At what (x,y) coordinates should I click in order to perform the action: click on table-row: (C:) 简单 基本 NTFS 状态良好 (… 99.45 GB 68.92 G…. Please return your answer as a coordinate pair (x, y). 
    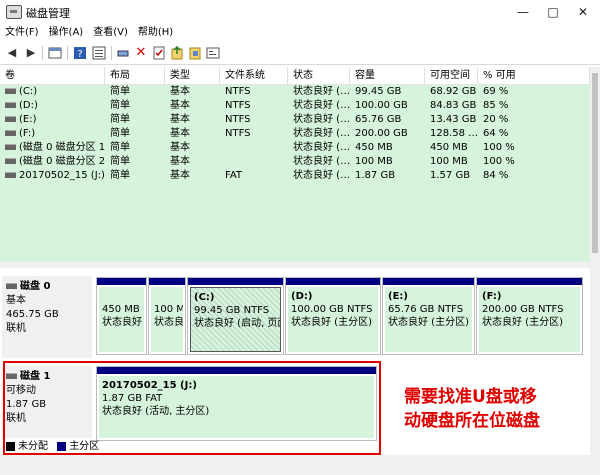
    Looking at the image, I should click on (295, 92).